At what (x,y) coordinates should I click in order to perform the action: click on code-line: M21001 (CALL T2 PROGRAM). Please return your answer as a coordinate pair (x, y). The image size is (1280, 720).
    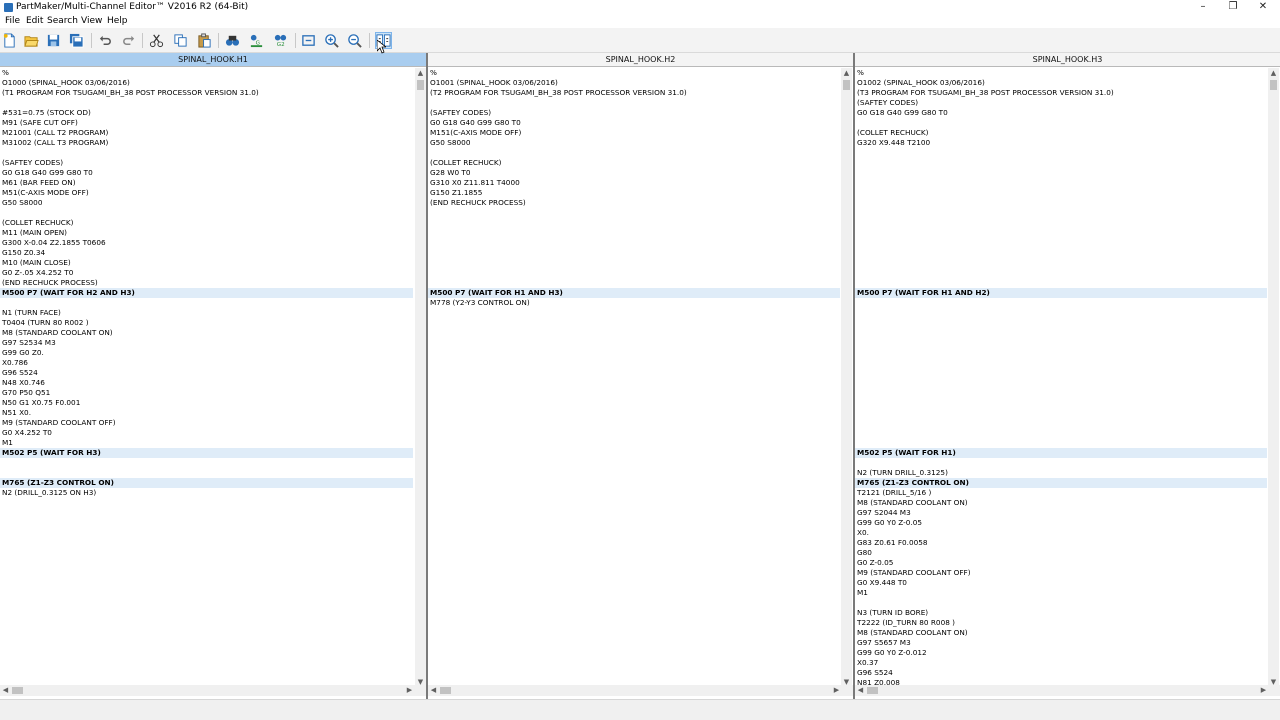
    Looking at the image, I should click on (206, 133).